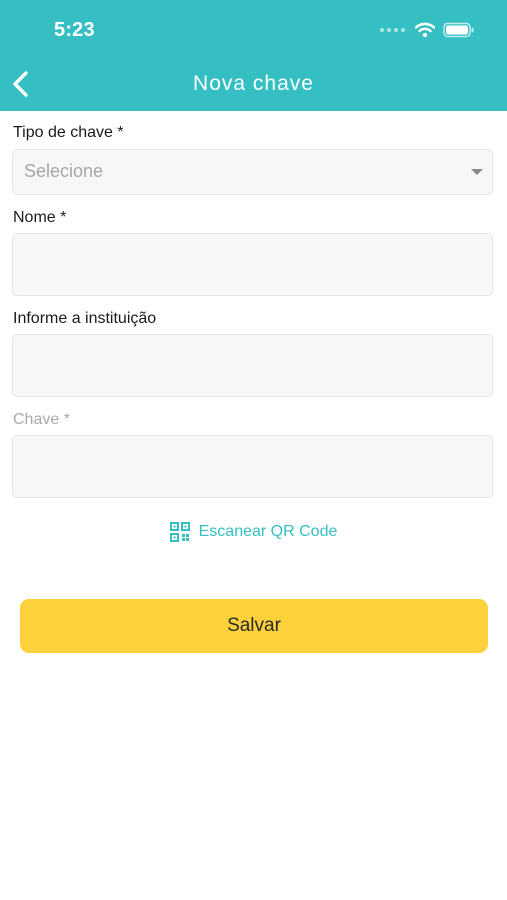  What do you see at coordinates (425, 30) in the screenshot?
I see `wifi-icon` at bounding box center [425, 30].